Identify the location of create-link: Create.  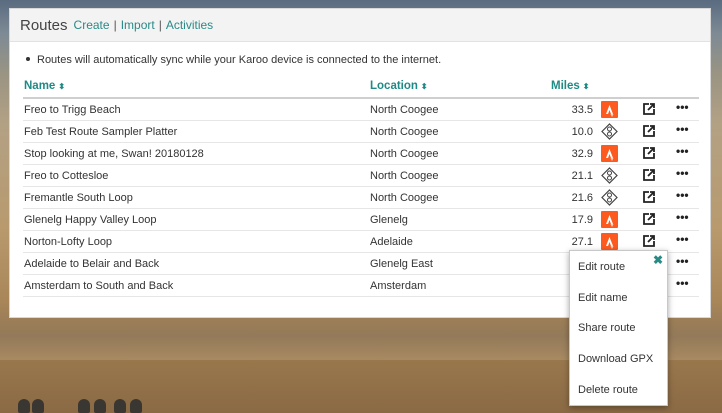
(92, 25).